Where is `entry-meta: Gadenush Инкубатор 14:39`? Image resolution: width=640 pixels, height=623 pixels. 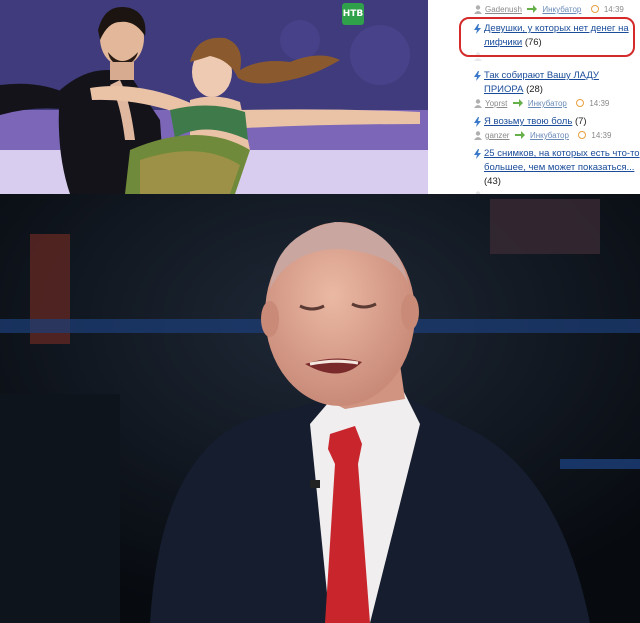
entry-meta: Gadenush Инкубатор 14:39 is located at coordinates (534, 9).